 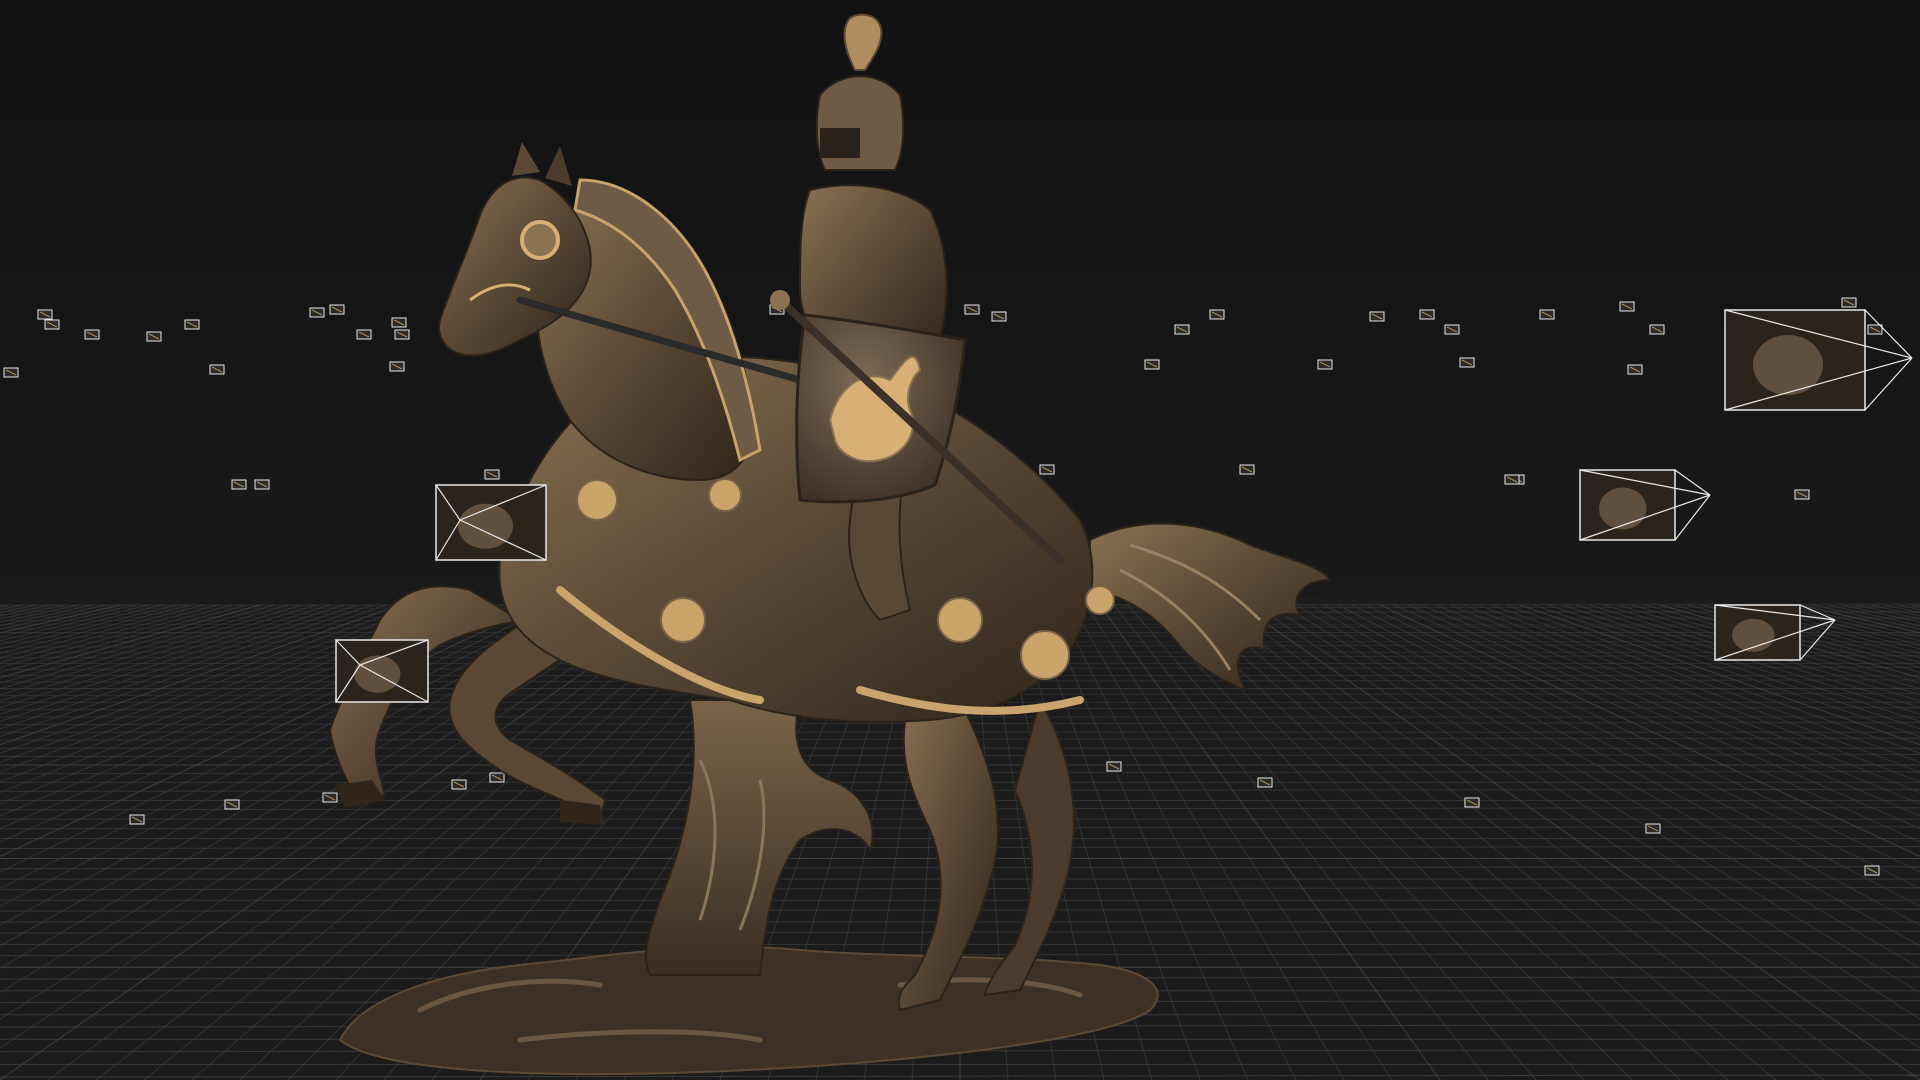 What do you see at coordinates (840, 143) in the screenshot?
I see `helmet-visor` at bounding box center [840, 143].